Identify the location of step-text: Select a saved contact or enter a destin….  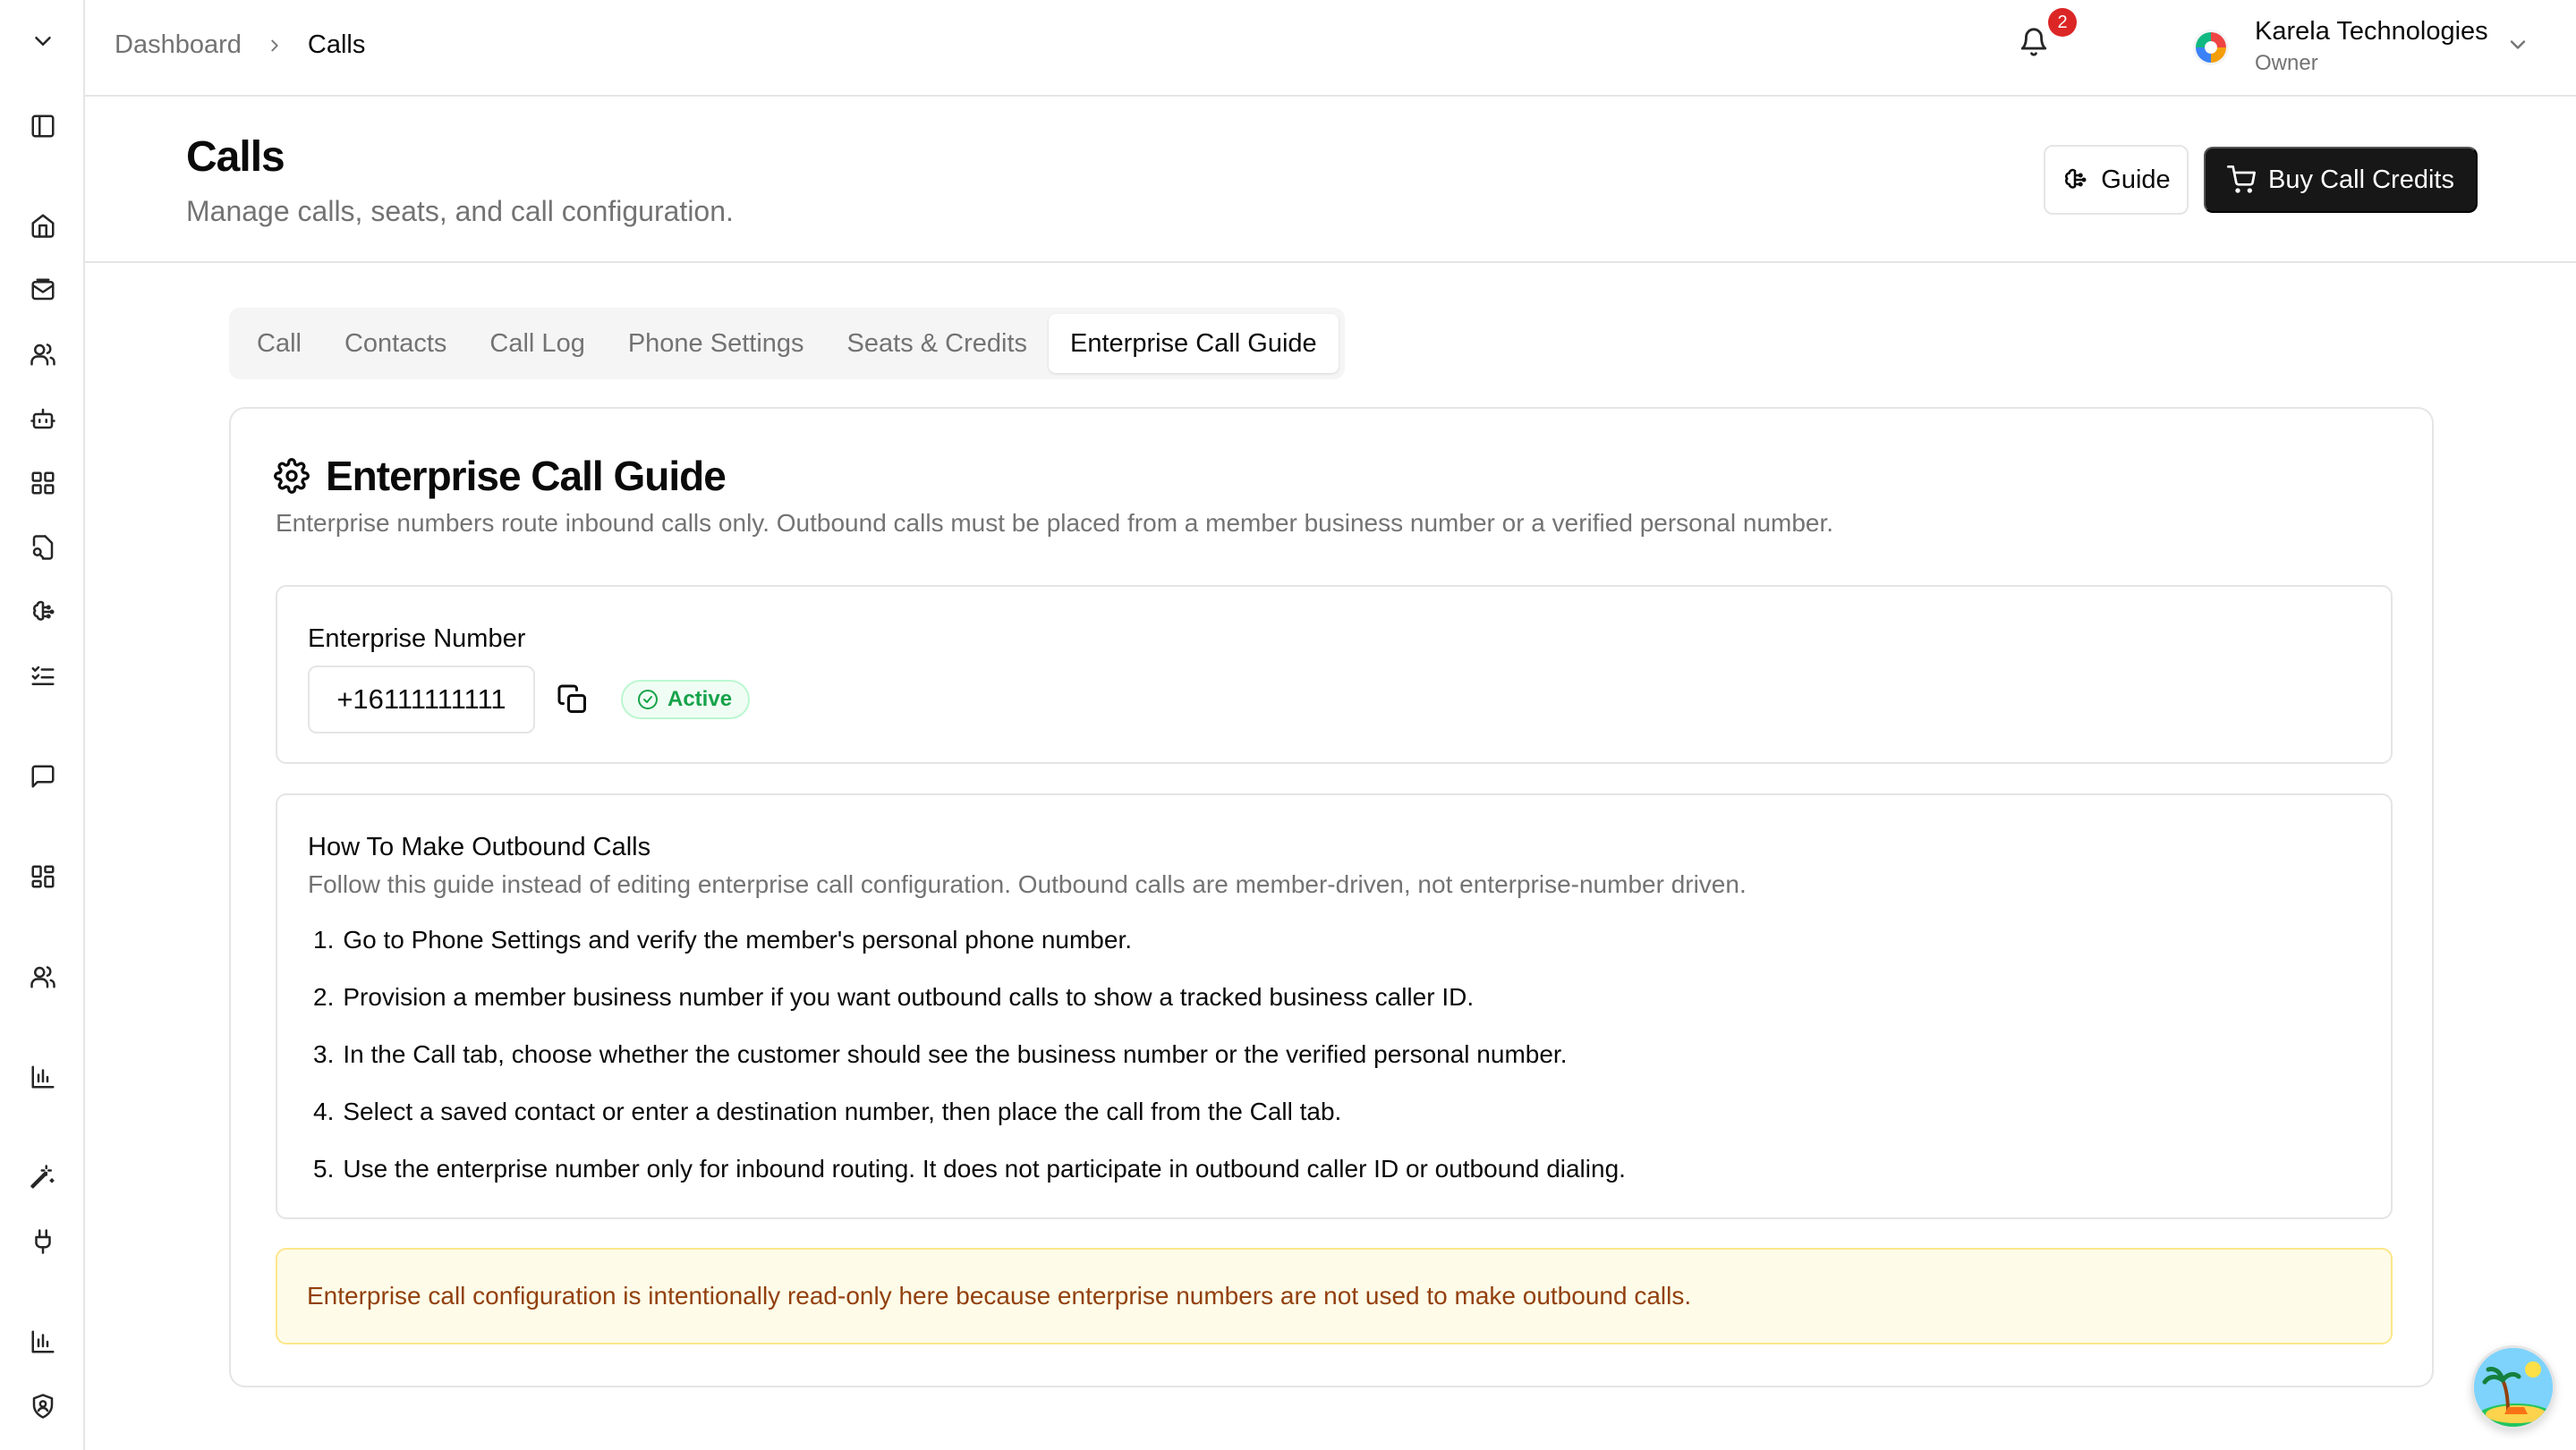
(842, 1111).